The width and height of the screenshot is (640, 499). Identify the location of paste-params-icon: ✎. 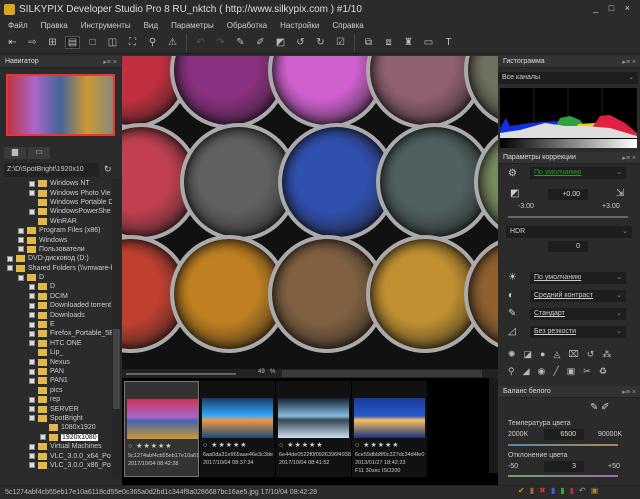
(240, 42).